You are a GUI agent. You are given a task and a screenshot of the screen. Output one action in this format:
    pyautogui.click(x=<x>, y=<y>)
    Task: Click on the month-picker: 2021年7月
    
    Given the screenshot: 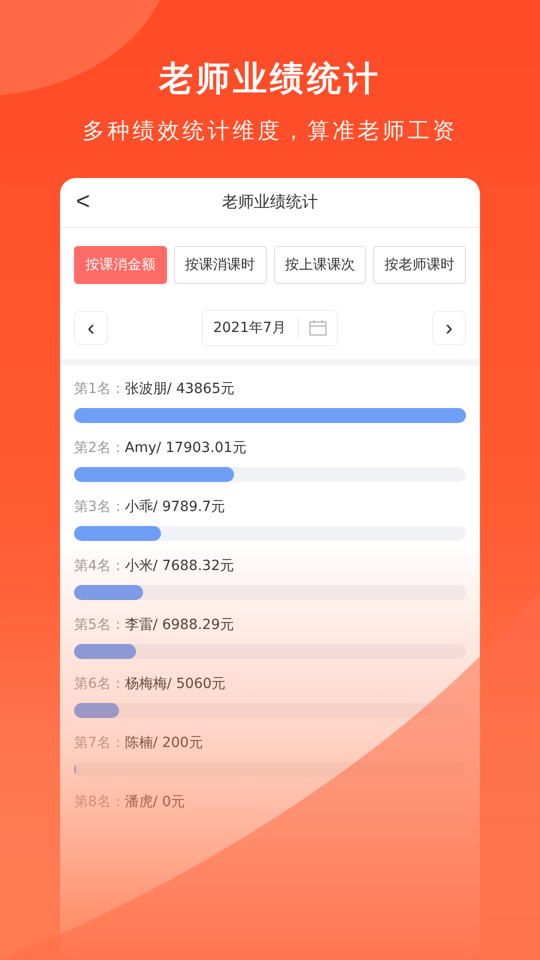 What is the action you would take?
    pyautogui.click(x=270, y=328)
    